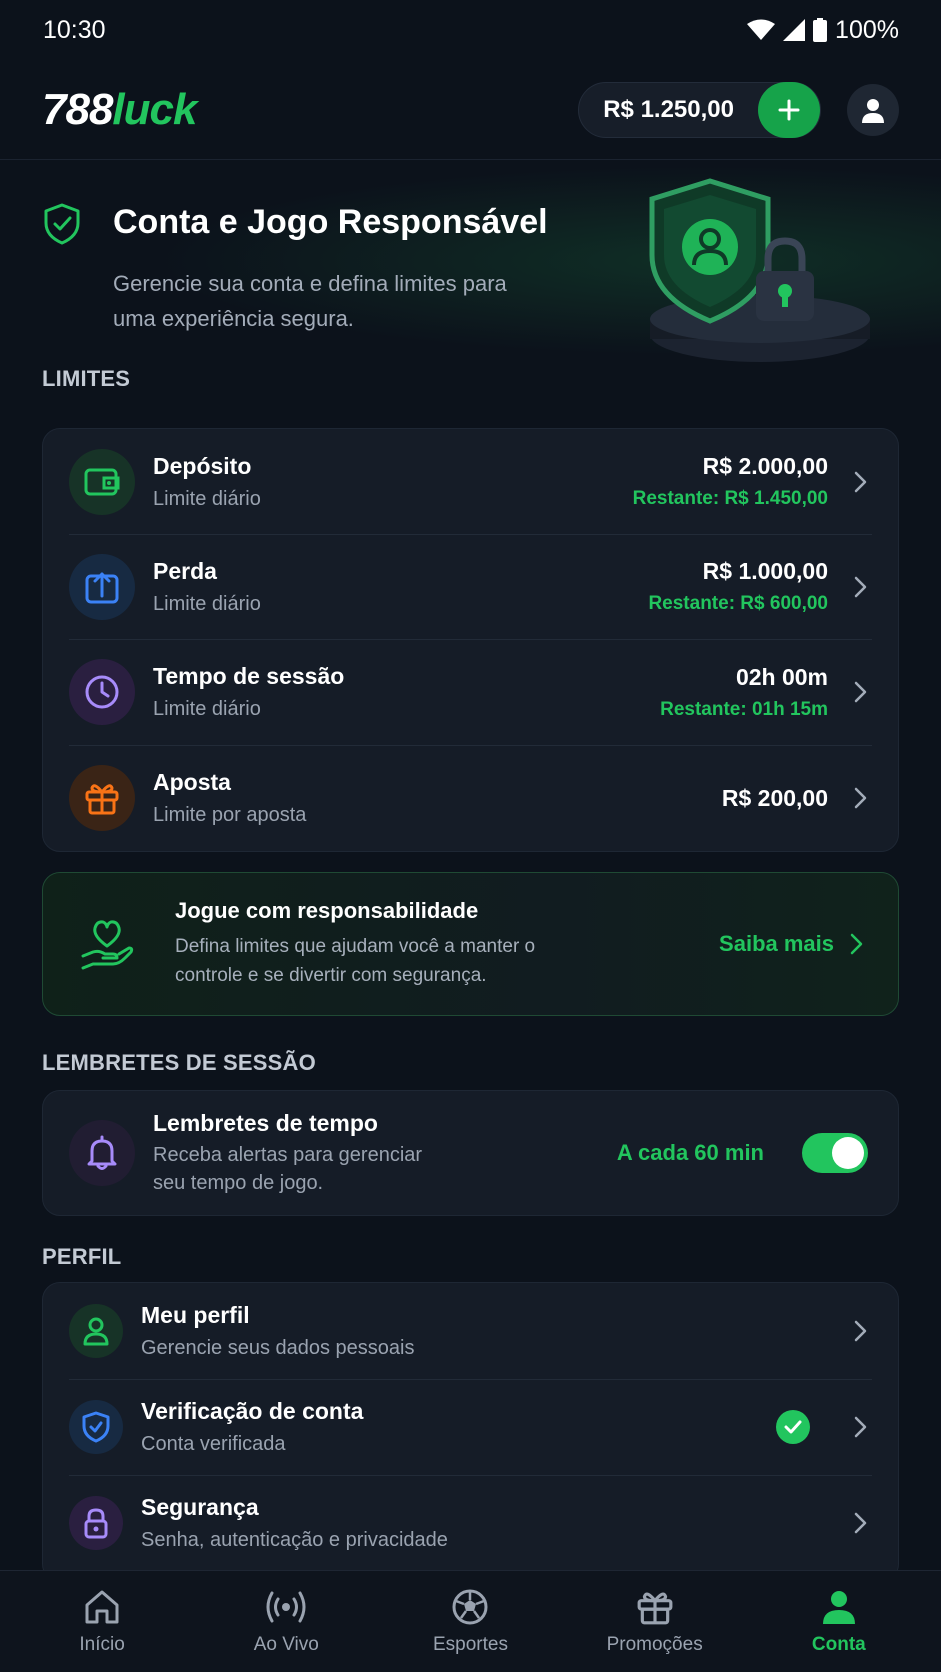 This screenshot has width=941, height=1672. Describe the element at coordinates (102, 587) in the screenshot. I see `upload-arrow-icon` at that location.